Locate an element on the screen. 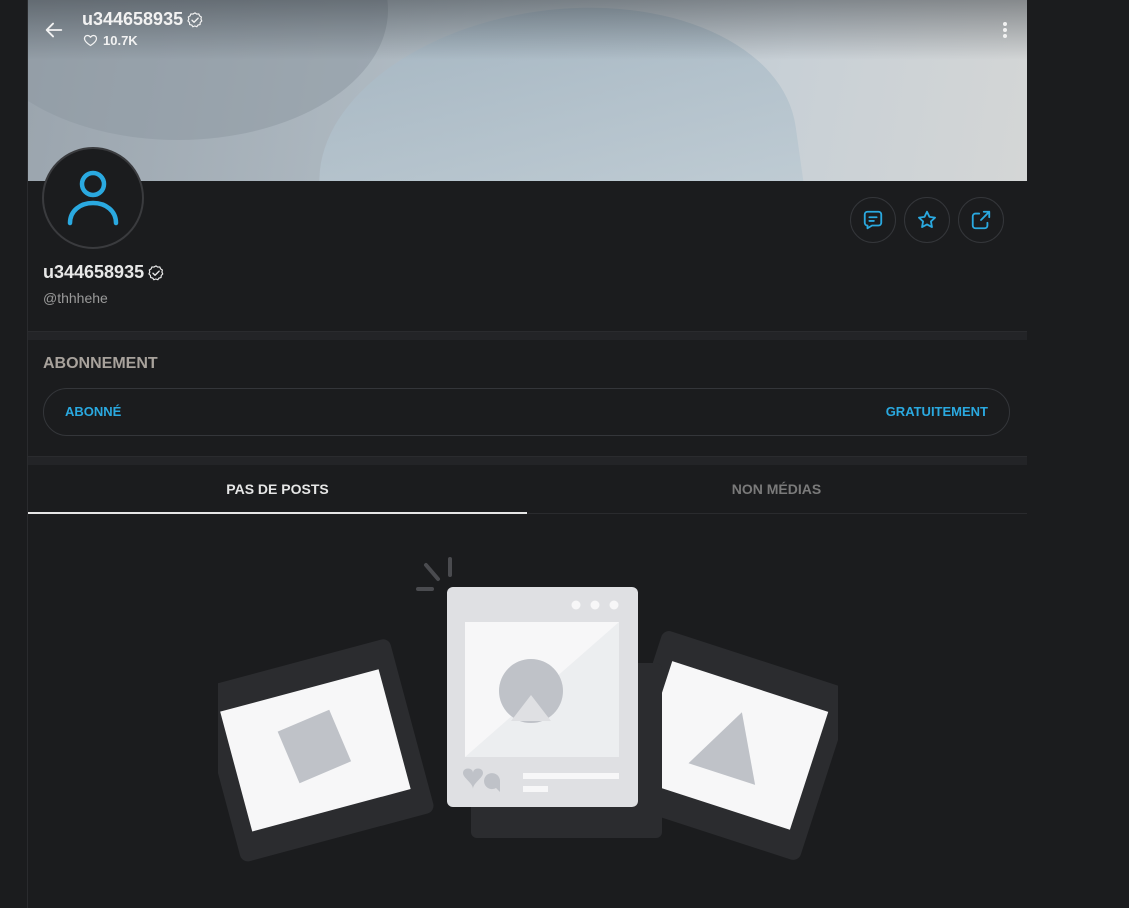 The width and height of the screenshot is (1129, 908). profile-username: u344658935 is located at coordinates (94, 272).